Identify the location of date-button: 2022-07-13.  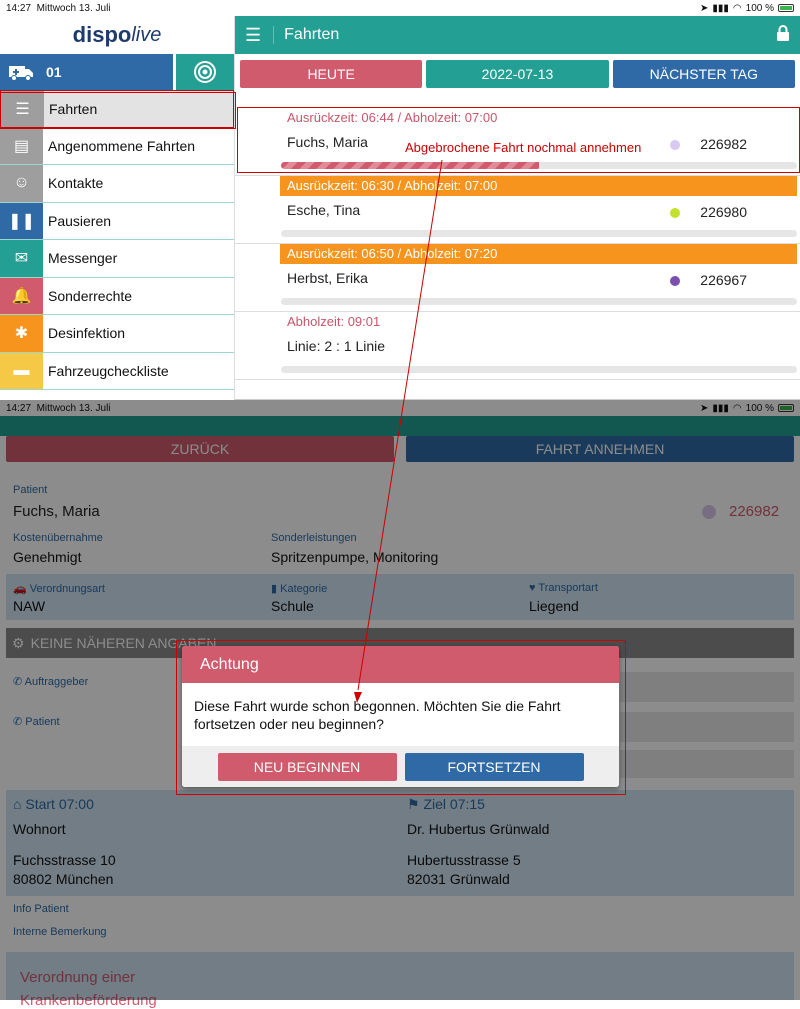
(517, 74).